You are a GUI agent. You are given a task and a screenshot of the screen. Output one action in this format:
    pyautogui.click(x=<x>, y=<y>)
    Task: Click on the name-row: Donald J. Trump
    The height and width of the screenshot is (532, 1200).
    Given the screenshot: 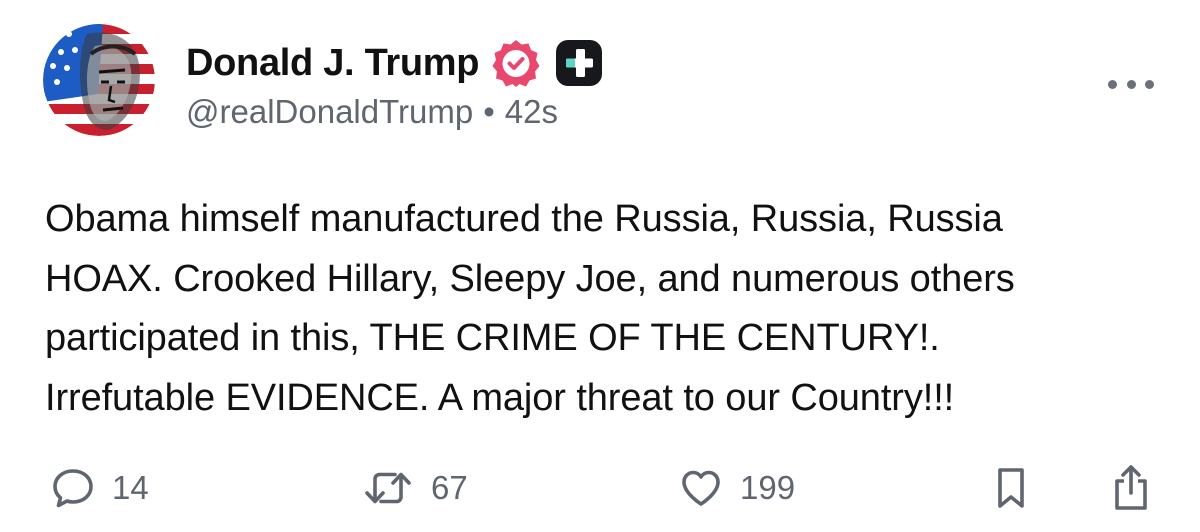 What is the action you would take?
    pyautogui.click(x=394, y=63)
    